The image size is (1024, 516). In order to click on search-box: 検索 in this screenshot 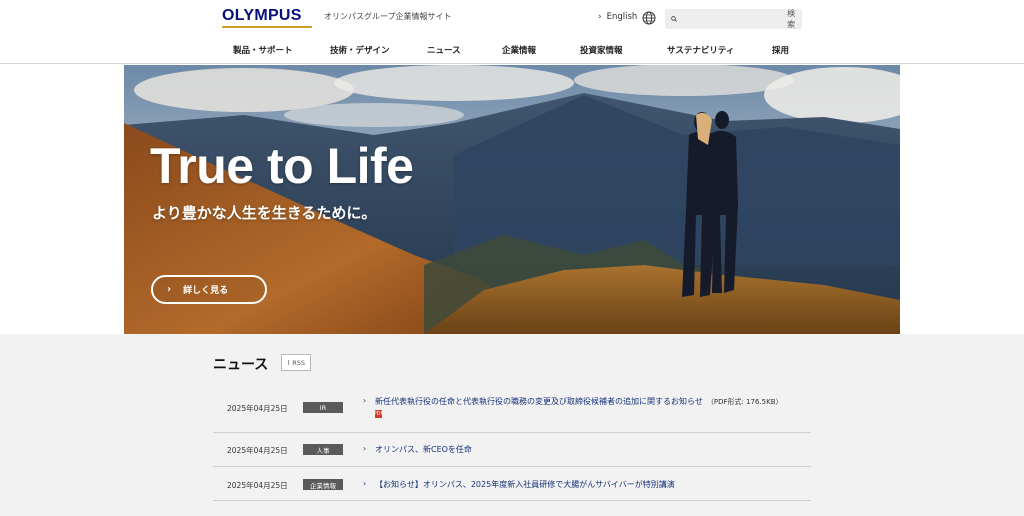, I will do `click(733, 19)`.